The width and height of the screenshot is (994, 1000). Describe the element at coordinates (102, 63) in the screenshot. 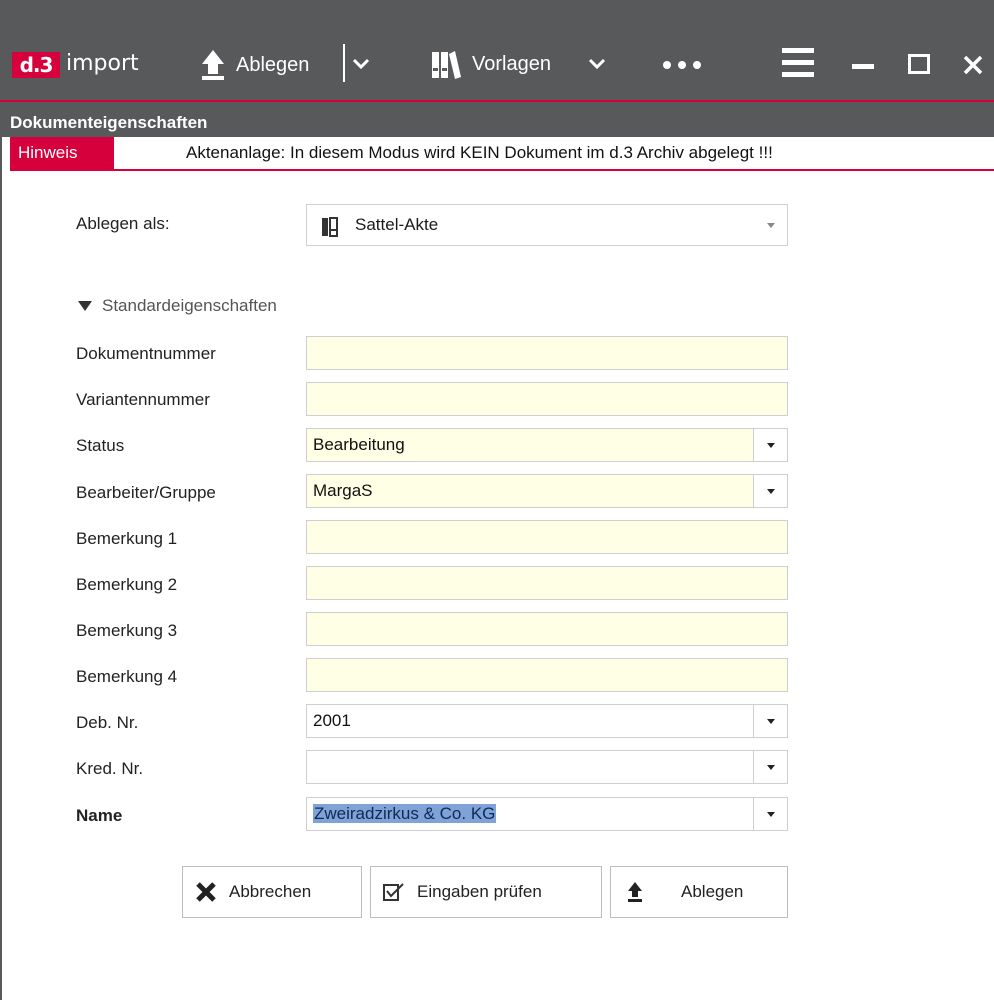

I see `app-logo-text: import` at that location.